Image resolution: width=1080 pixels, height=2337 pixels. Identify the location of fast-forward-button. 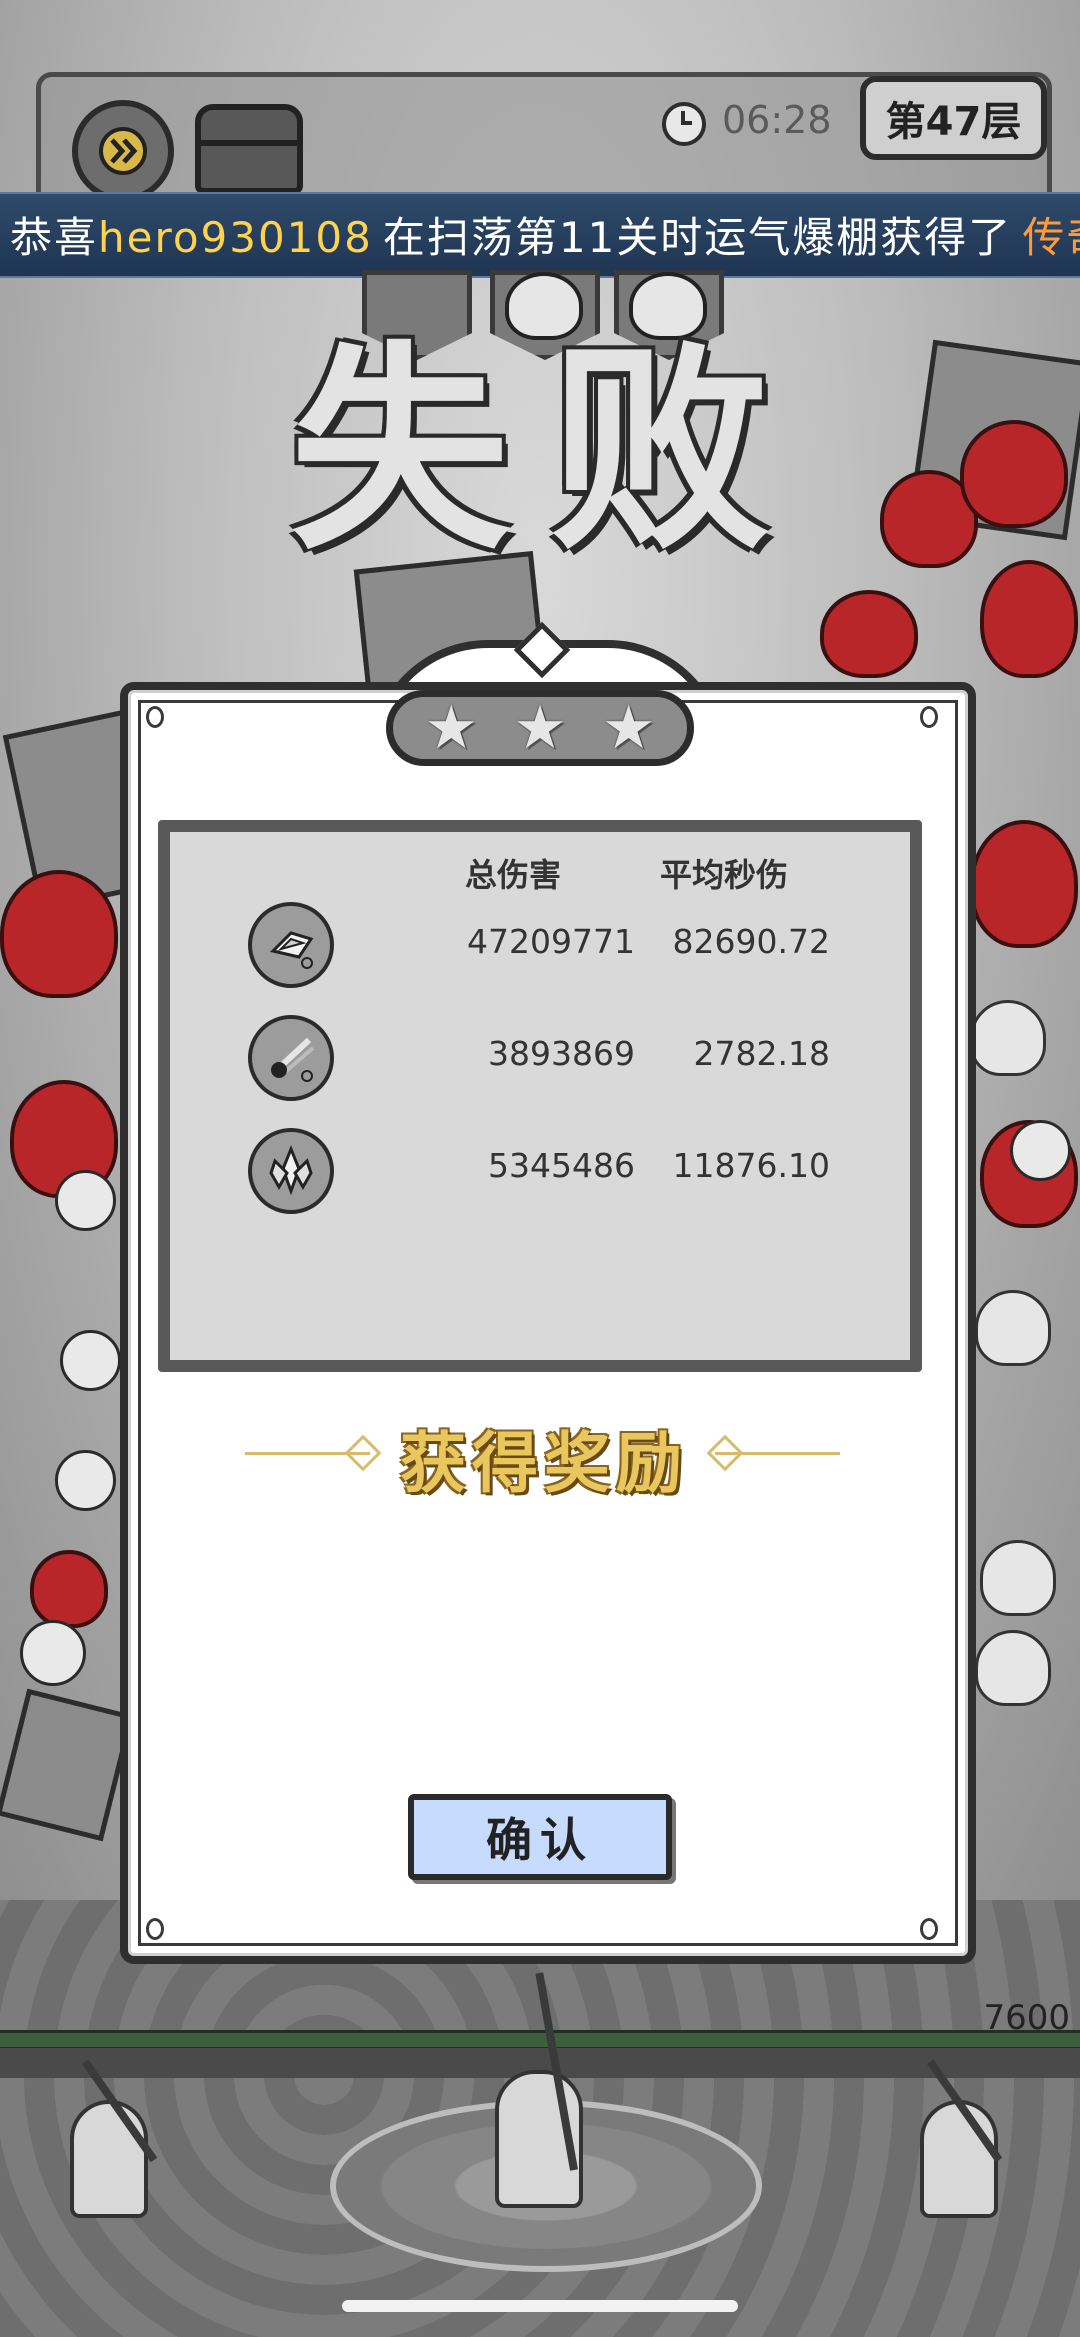
(123, 151).